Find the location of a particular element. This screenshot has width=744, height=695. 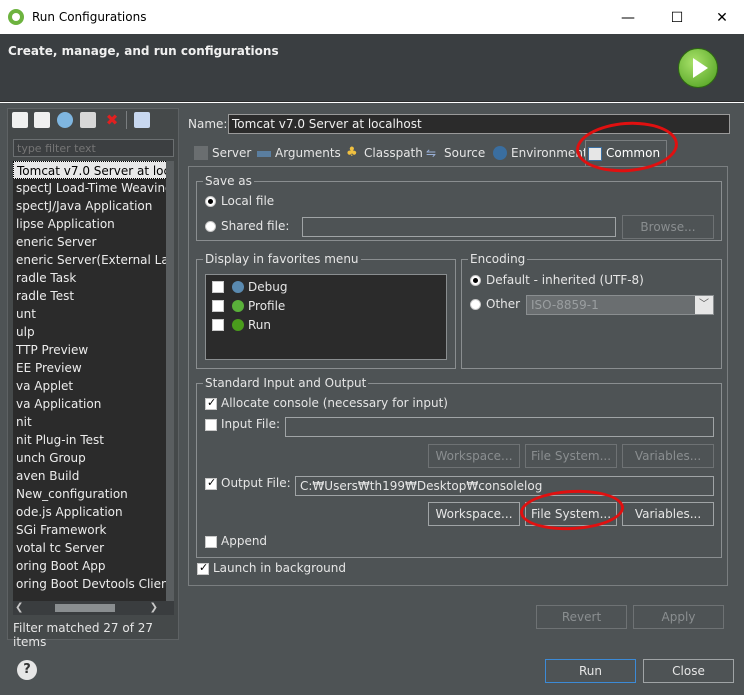

delete-icon: ✖ is located at coordinates (112, 120).